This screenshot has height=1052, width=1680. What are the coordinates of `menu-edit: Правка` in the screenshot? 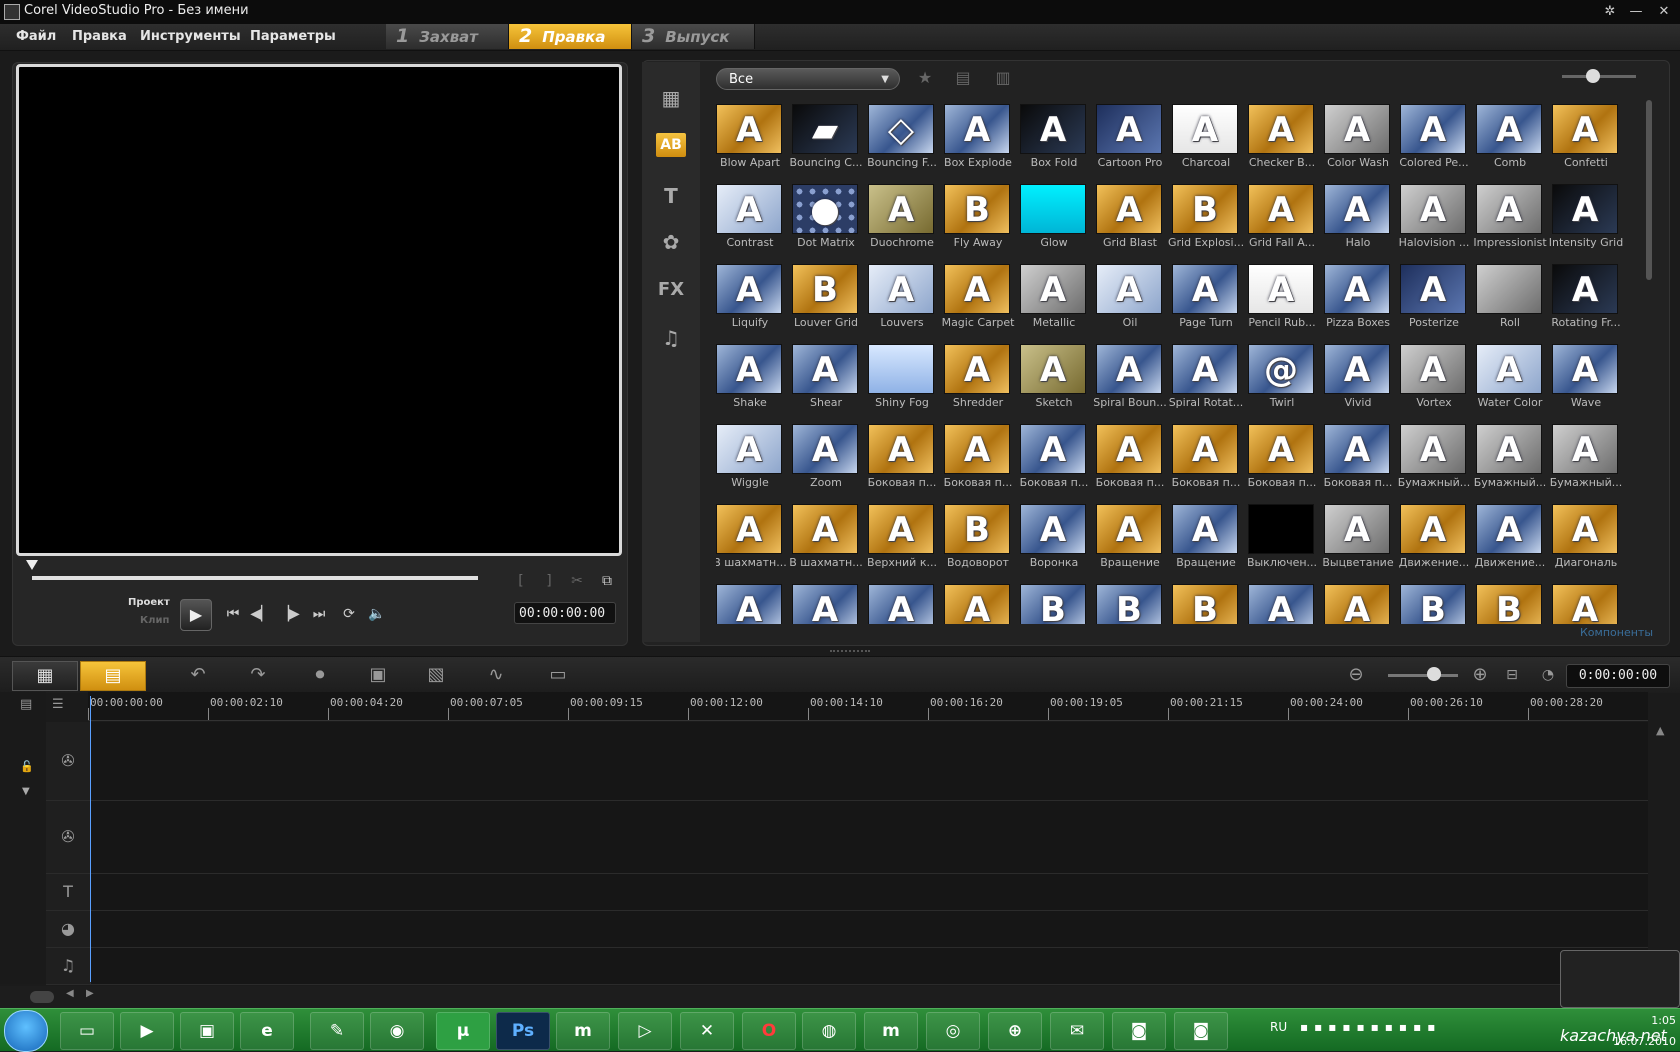 It's located at (99, 36).